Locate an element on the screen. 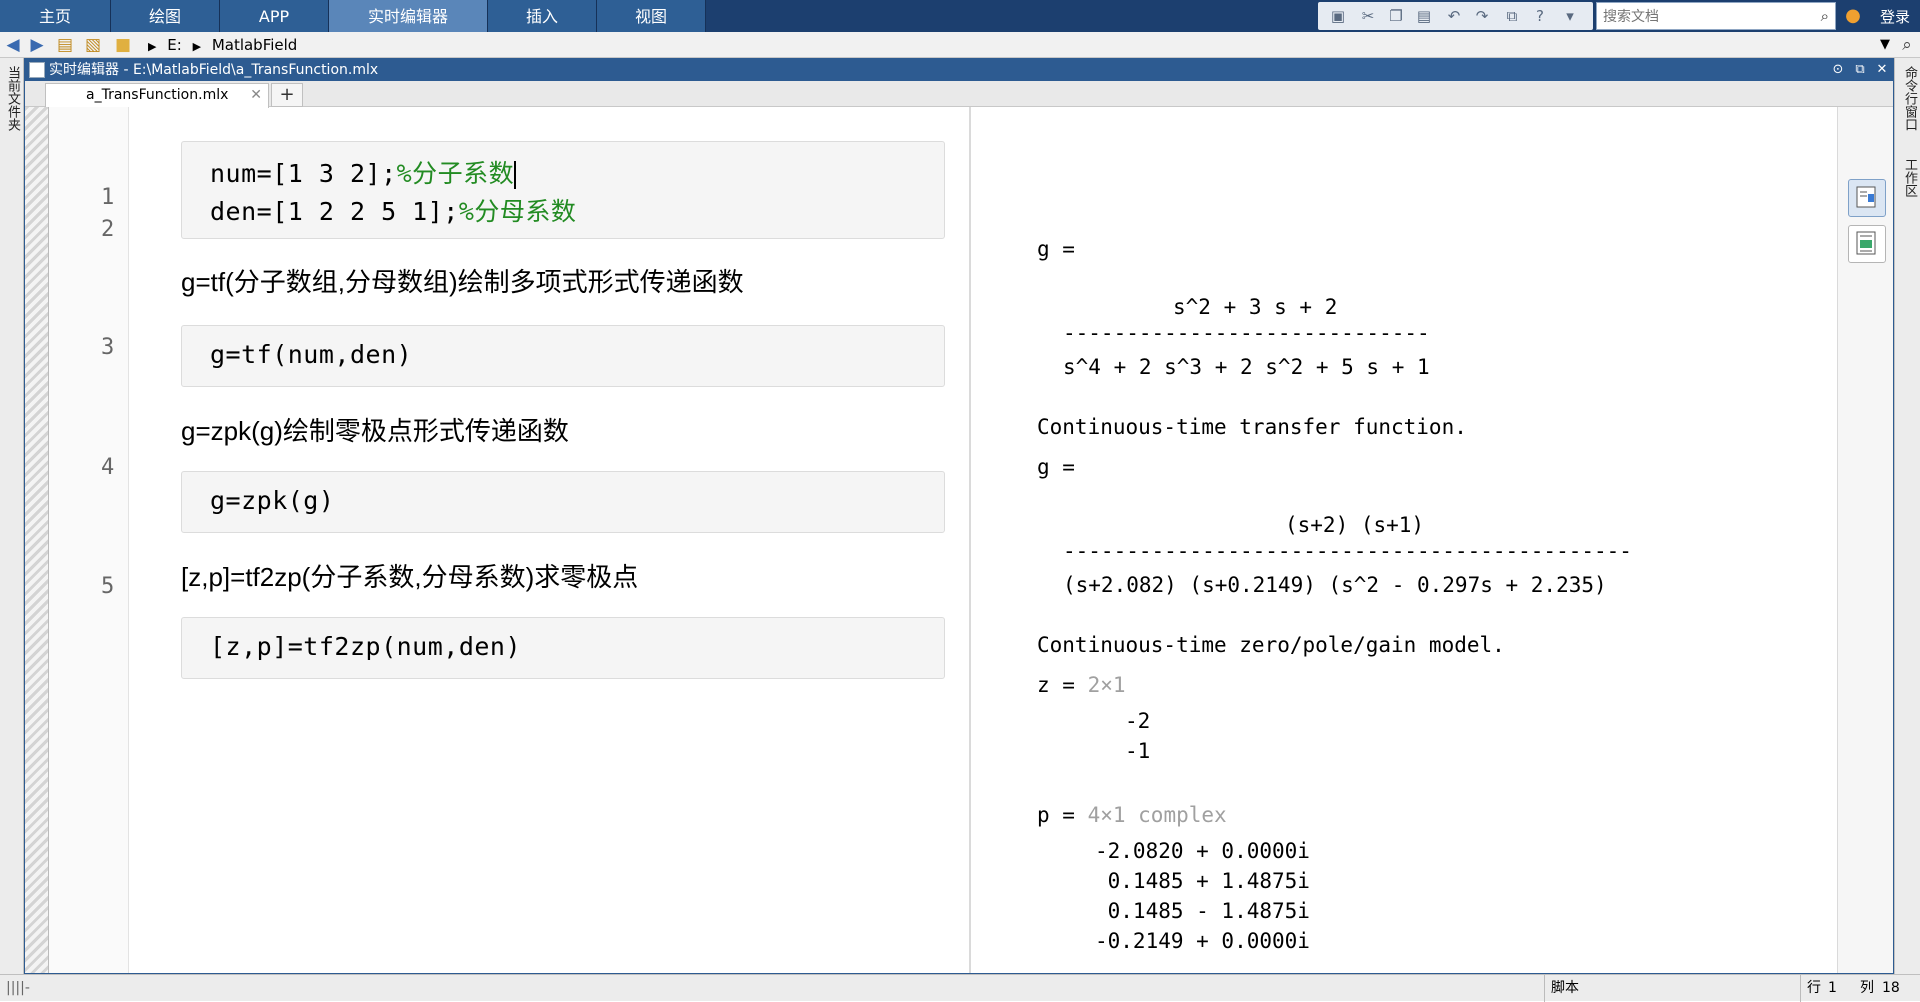  current-folder-label: 当前文件夹 is located at coordinates (12, 98).